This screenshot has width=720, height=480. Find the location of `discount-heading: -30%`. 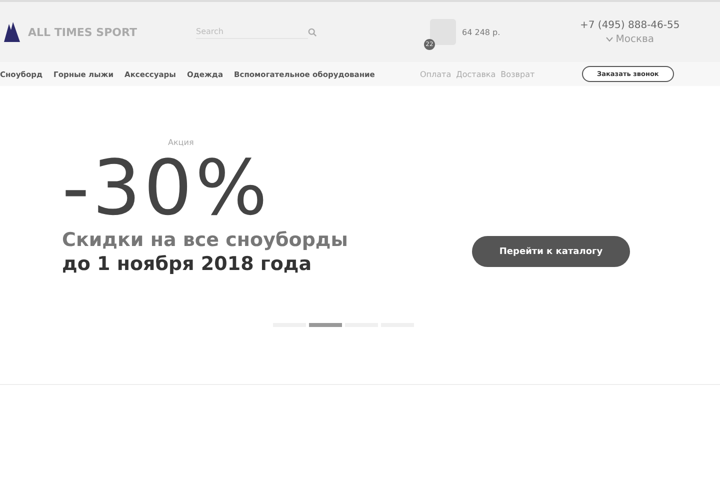

discount-heading: -30% is located at coordinates (166, 188).